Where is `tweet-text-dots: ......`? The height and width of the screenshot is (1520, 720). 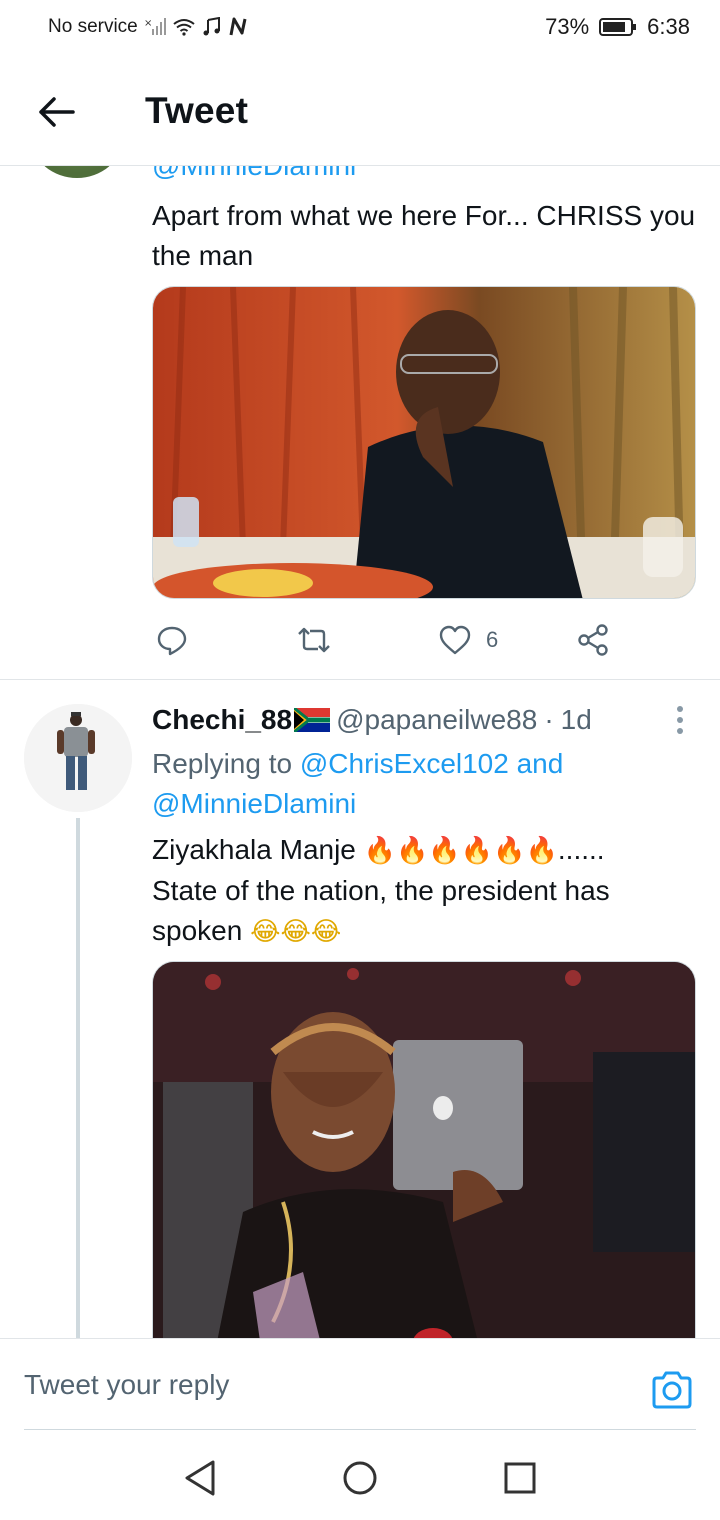
tweet-text-dots: ...... is located at coordinates (581, 849).